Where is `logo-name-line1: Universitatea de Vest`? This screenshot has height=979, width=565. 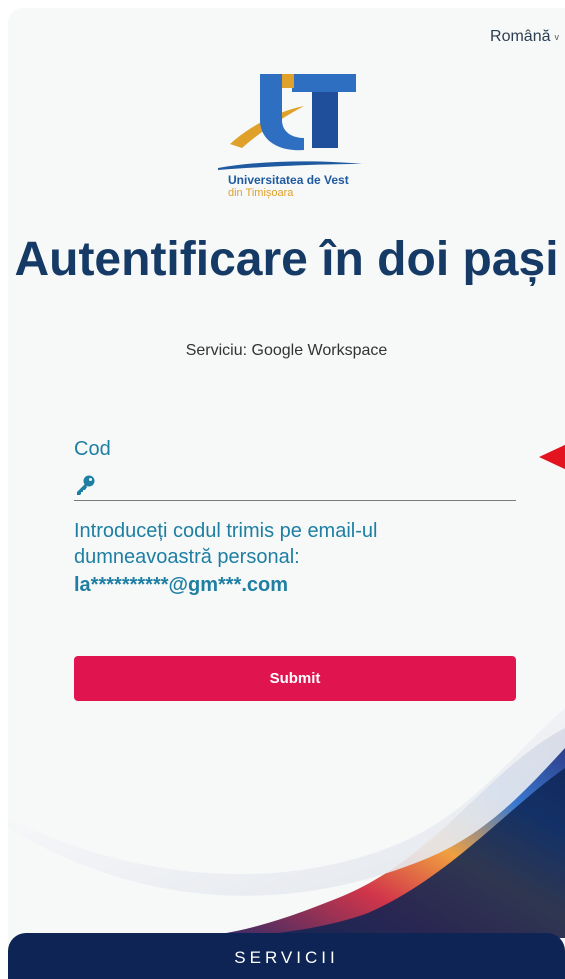 logo-name-line1: Universitatea de Vest is located at coordinates (288, 180).